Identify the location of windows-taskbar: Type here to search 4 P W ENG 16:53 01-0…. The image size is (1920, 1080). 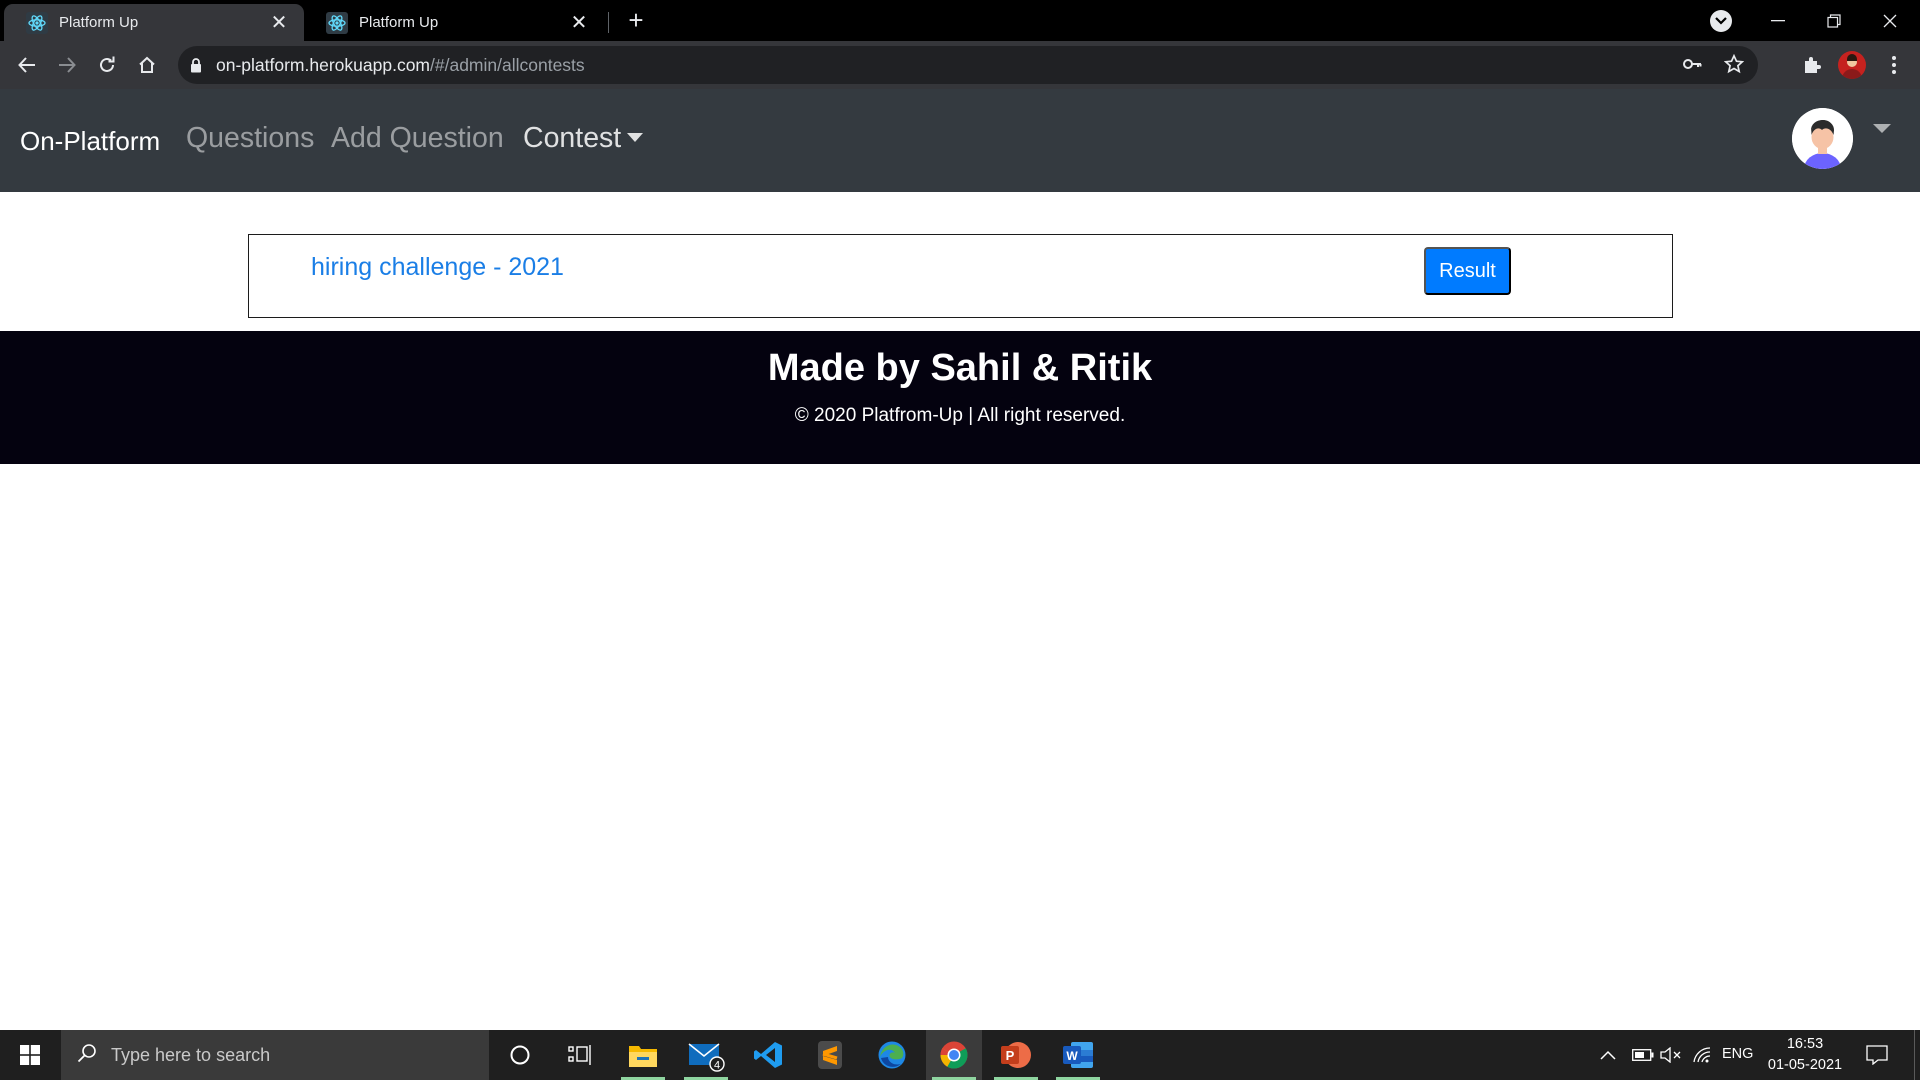
(960, 1055).